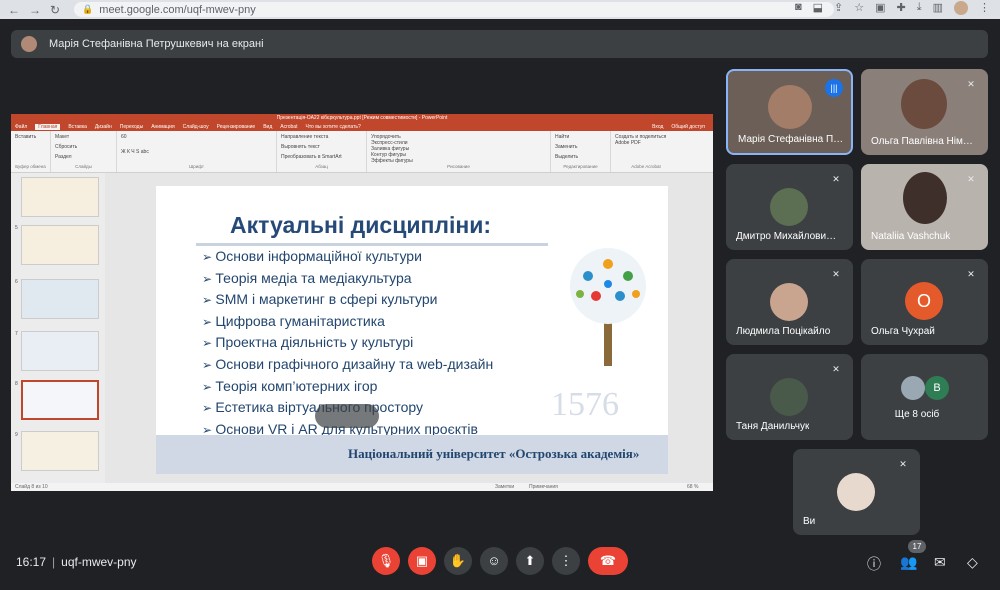  I want to click on select-button: Выделить, so click(580, 157).